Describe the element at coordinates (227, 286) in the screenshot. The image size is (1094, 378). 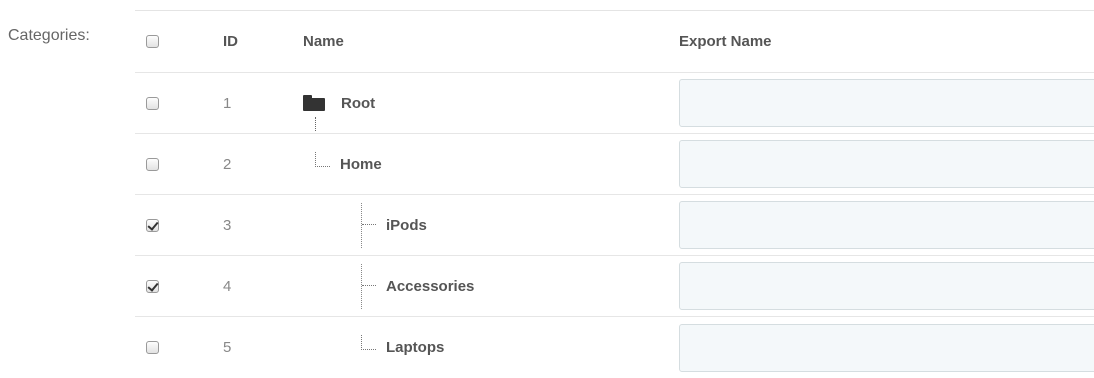
I see `row-id: 4` at that location.